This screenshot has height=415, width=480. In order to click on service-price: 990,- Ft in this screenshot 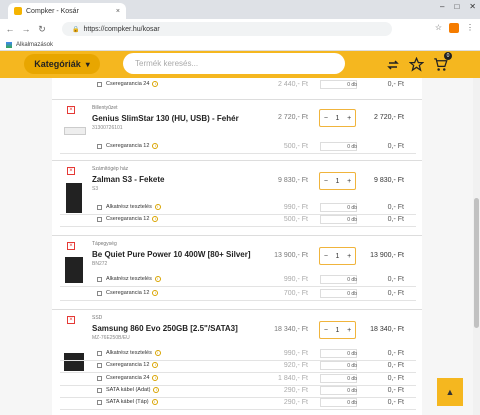, I will do `click(295, 279)`.